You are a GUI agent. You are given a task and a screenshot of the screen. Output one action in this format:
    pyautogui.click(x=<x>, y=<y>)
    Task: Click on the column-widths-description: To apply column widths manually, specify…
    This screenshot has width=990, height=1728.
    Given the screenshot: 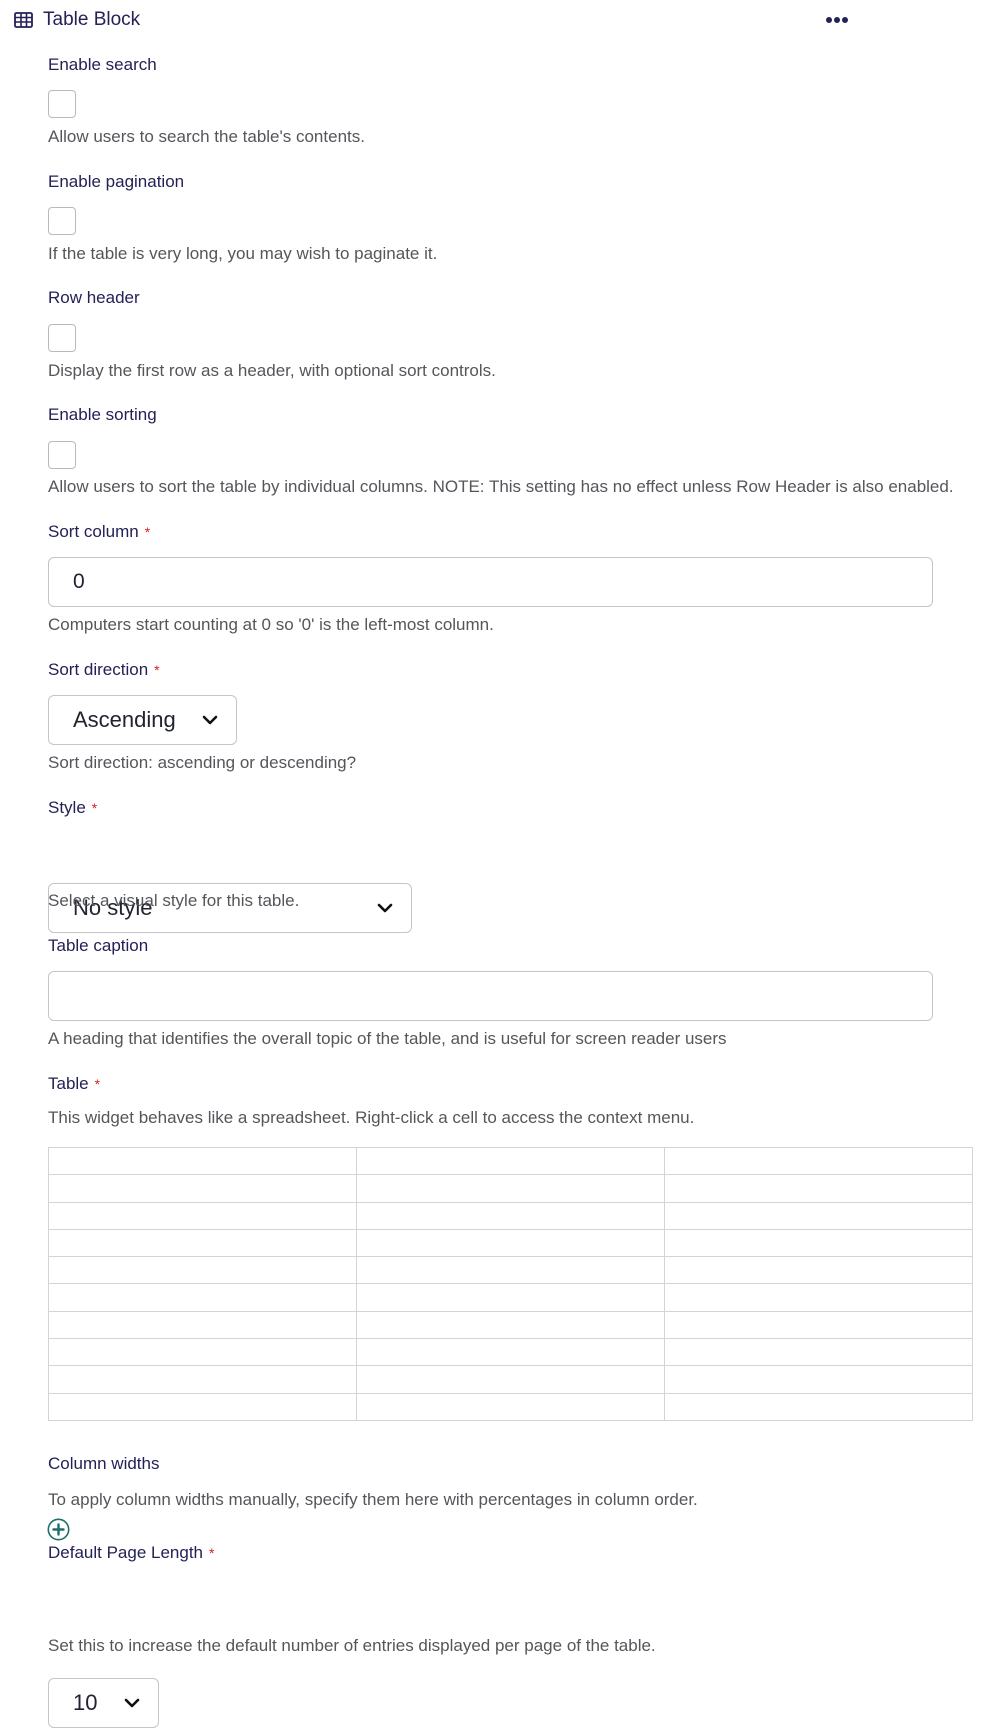 What is the action you would take?
    pyautogui.click(x=373, y=1499)
    